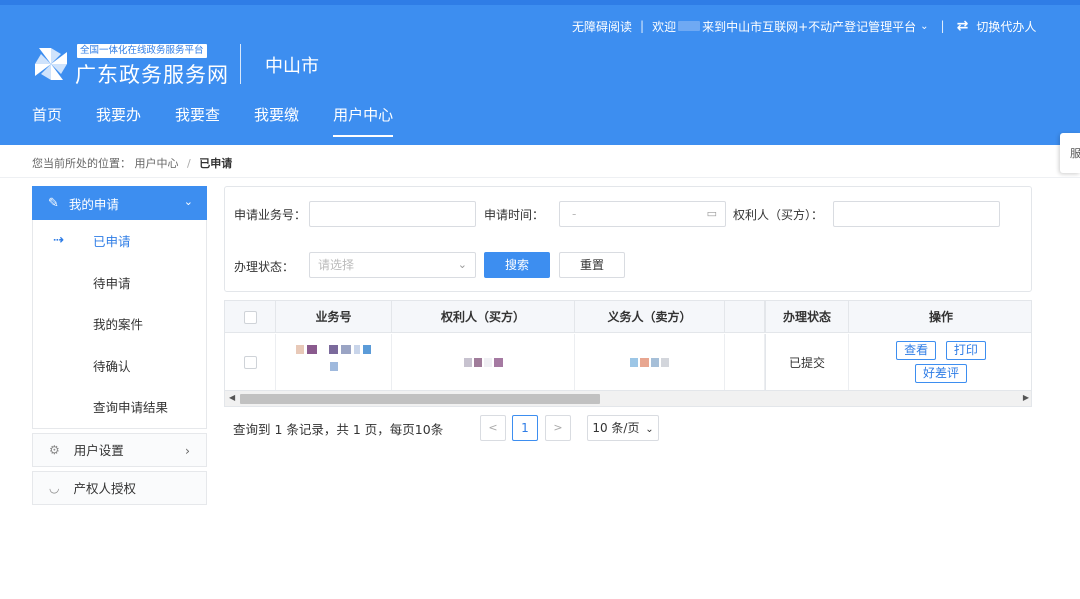  Describe the element at coordinates (628, 353) in the screenshot. I see `applications-table: 业务号 权利人（买方） 义务人（卖方） 办理状态 操作` at that location.